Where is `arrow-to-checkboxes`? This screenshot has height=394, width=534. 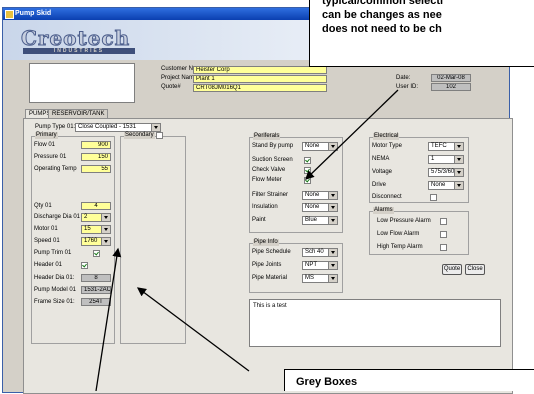
arrow-to-checkboxes is located at coordinates (352, 134).